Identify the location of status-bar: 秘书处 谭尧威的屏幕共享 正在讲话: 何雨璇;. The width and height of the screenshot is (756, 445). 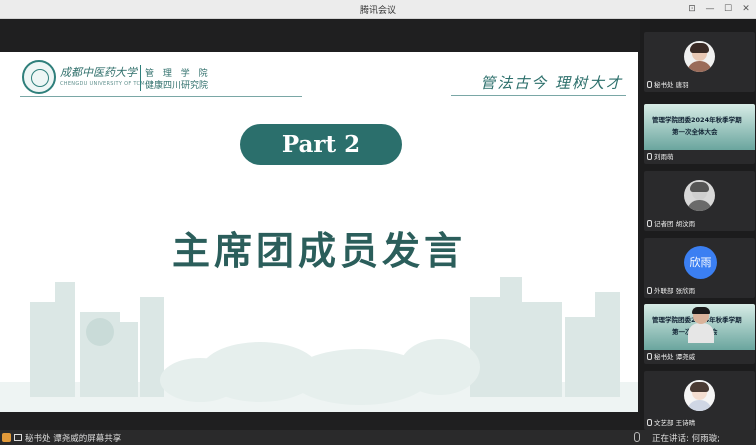
(378, 437).